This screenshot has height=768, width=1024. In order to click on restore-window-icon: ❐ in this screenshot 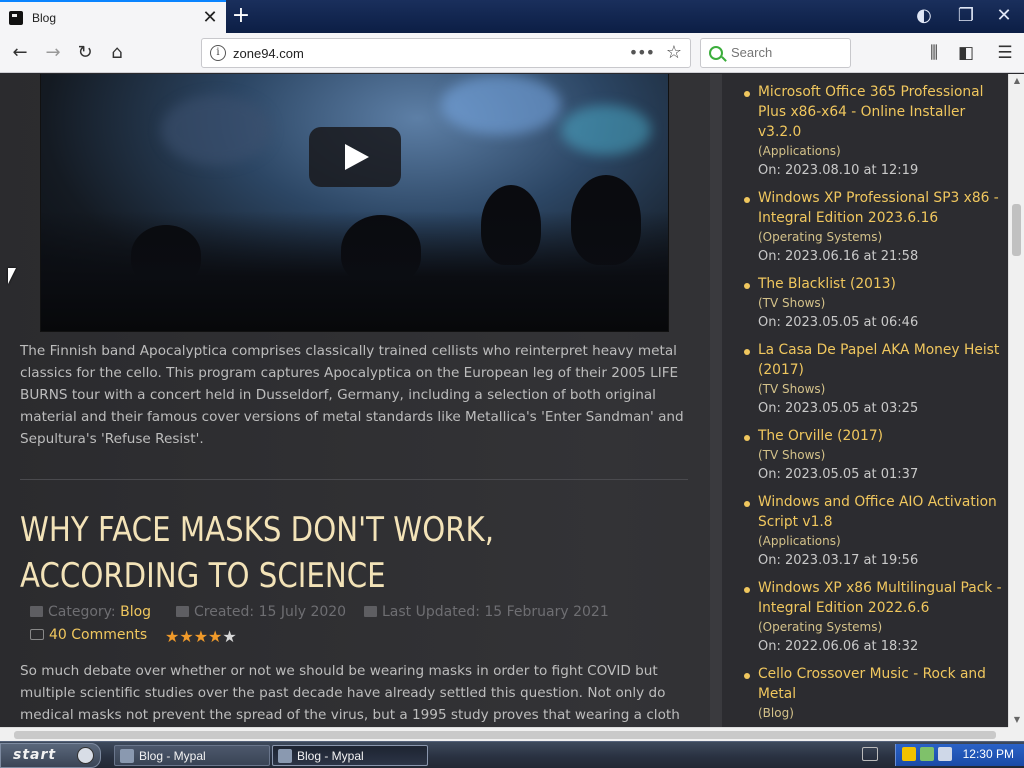, I will do `click(966, 16)`.